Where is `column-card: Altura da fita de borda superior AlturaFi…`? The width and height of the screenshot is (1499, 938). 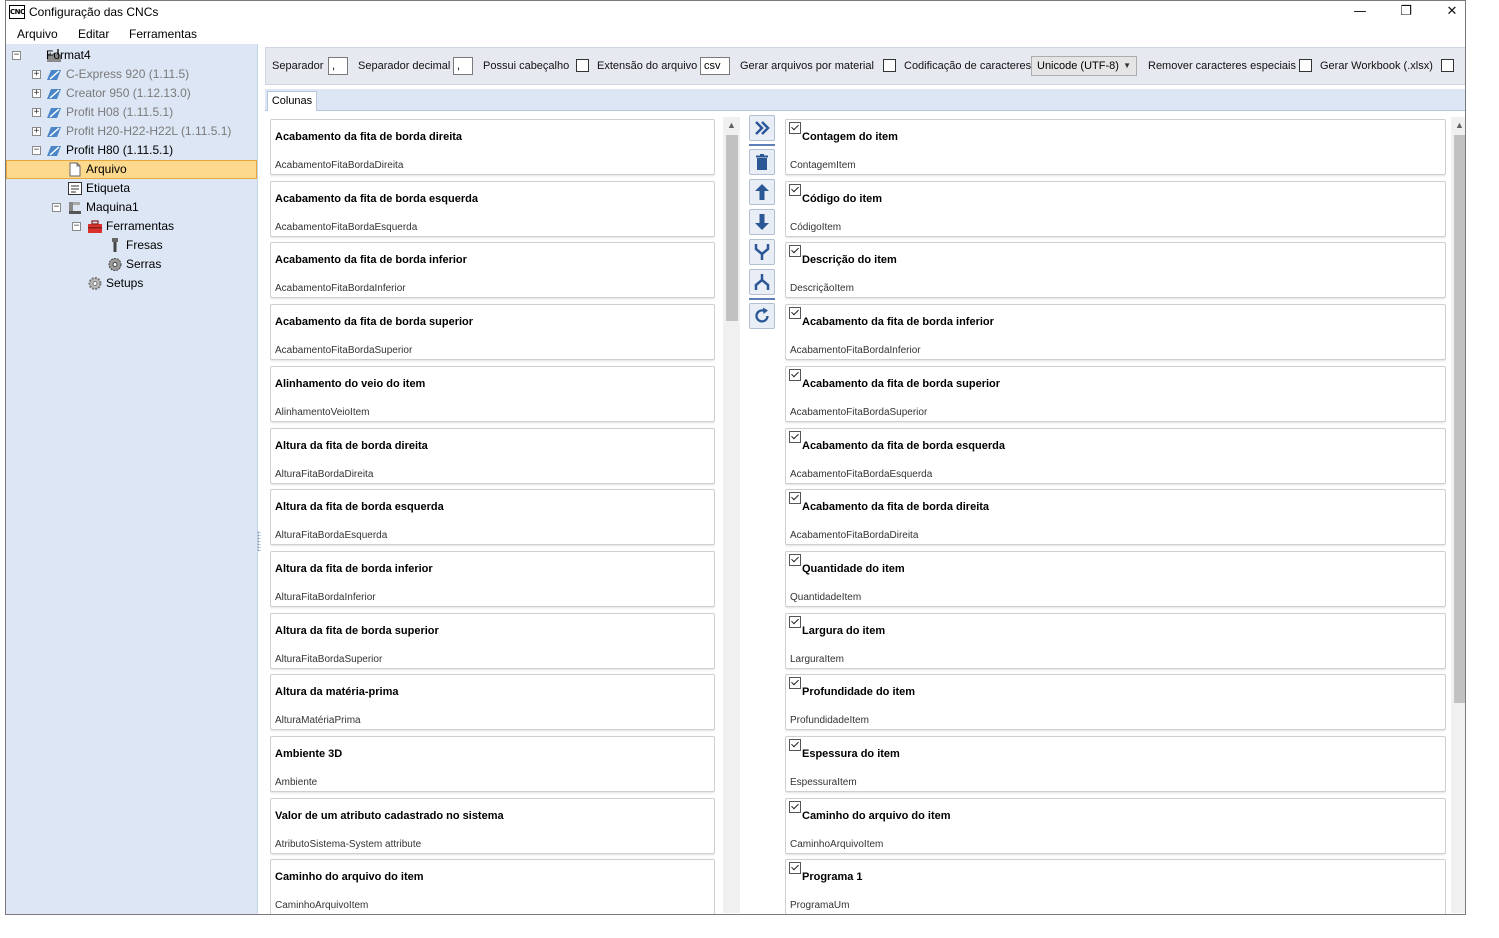 column-card: Altura da fita de borda superior AlturaFi… is located at coordinates (492, 641).